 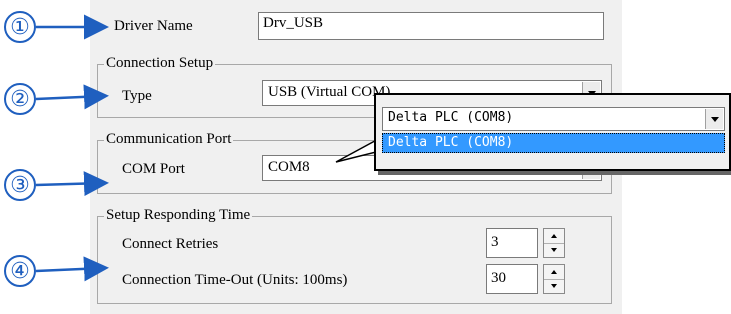 I want to click on callout-3: ③, so click(x=20, y=185).